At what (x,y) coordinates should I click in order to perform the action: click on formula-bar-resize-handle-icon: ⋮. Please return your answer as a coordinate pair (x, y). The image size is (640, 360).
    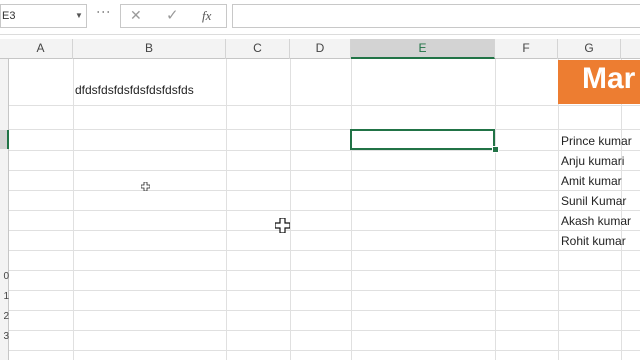
    Looking at the image, I should click on (104, 11).